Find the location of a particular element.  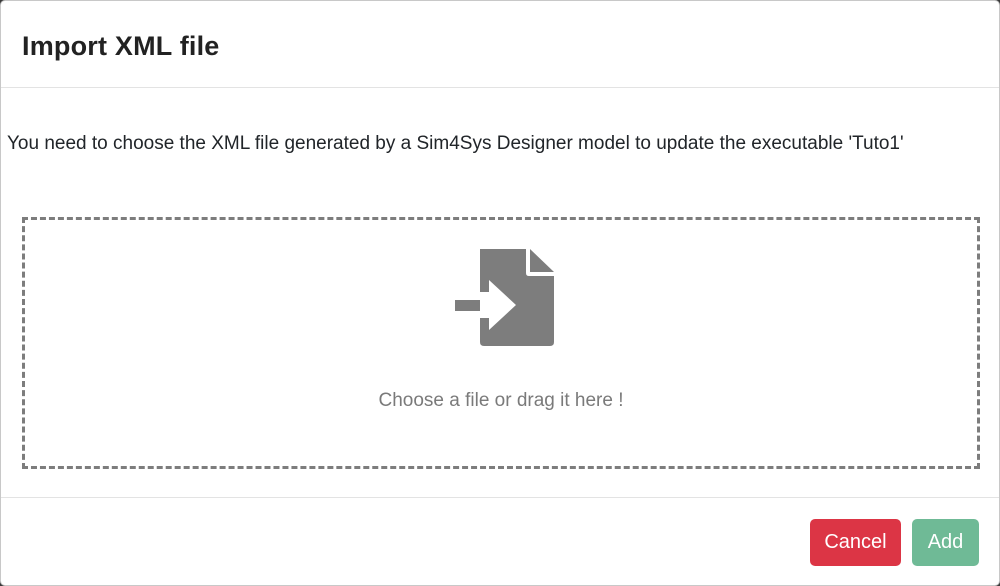

add-button: Add is located at coordinates (945, 542).